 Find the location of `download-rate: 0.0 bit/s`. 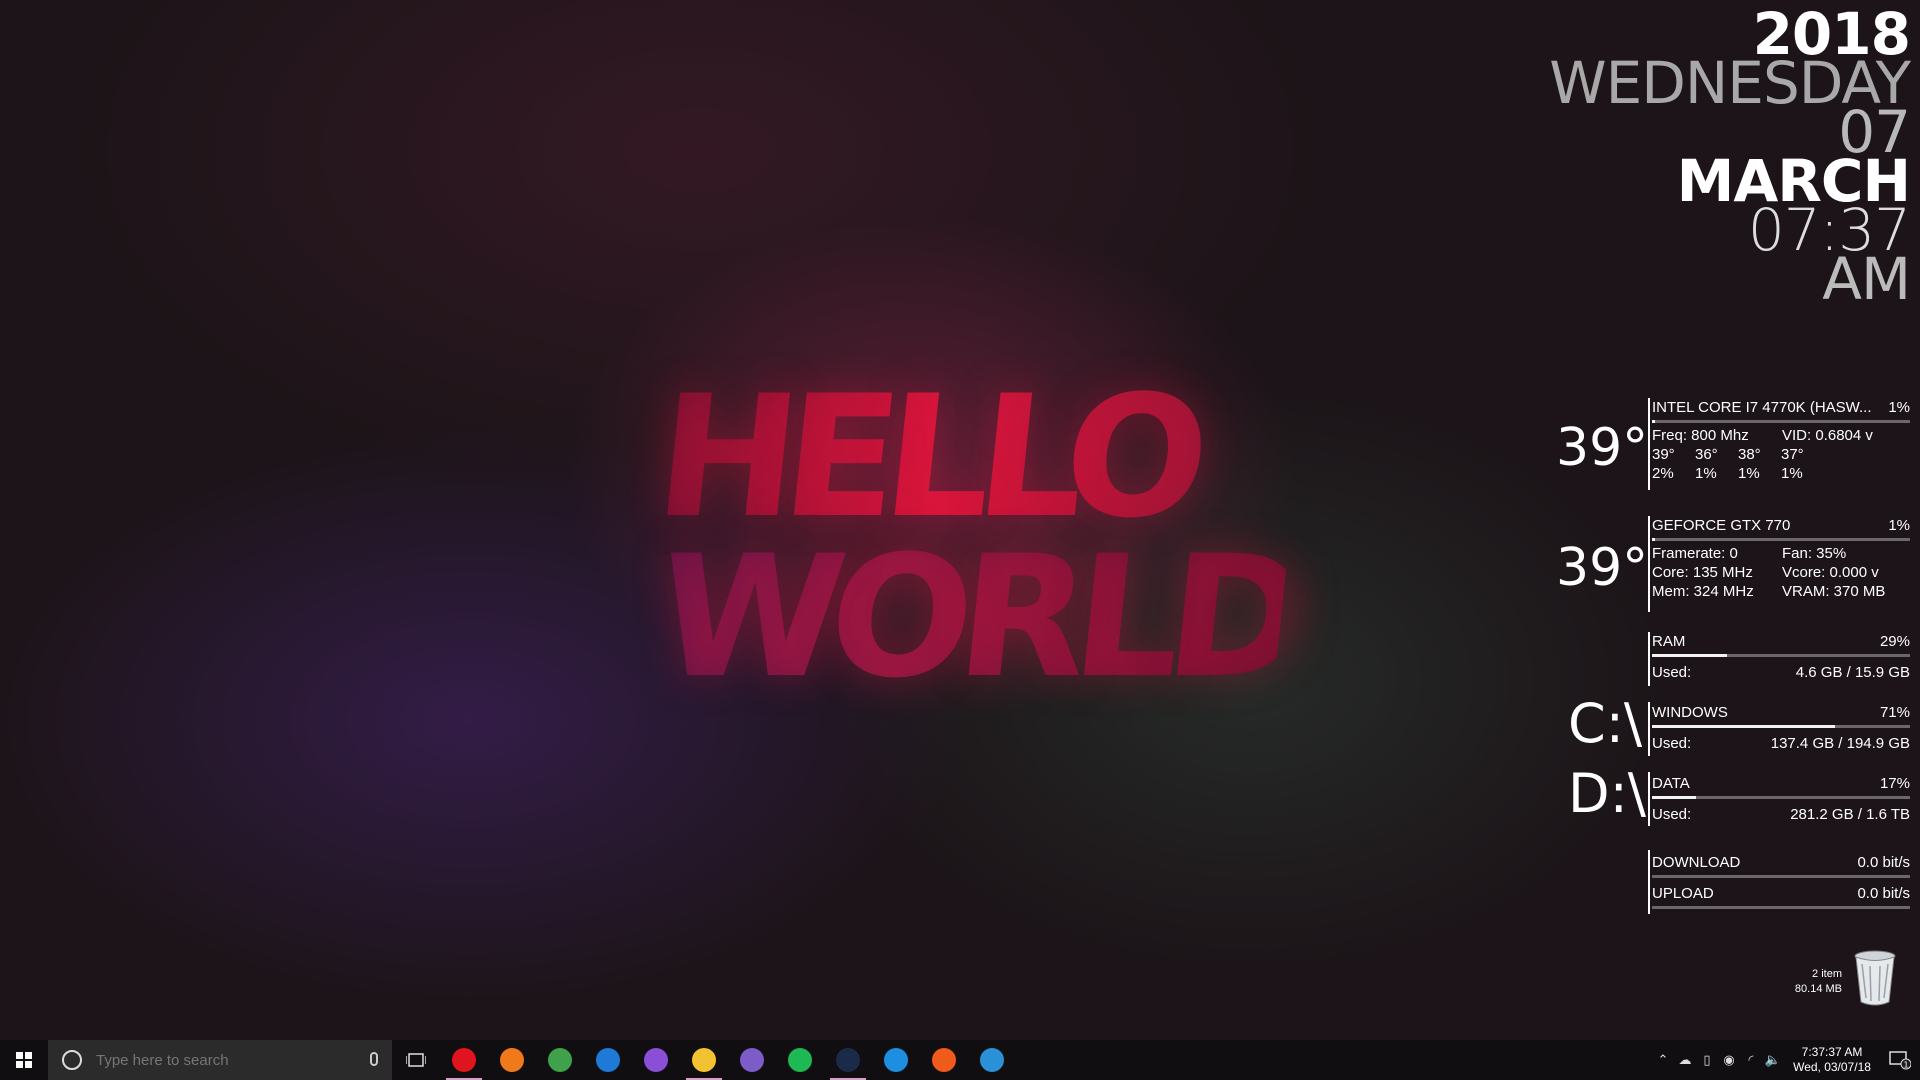

download-rate: 0.0 bit/s is located at coordinates (1883, 862).